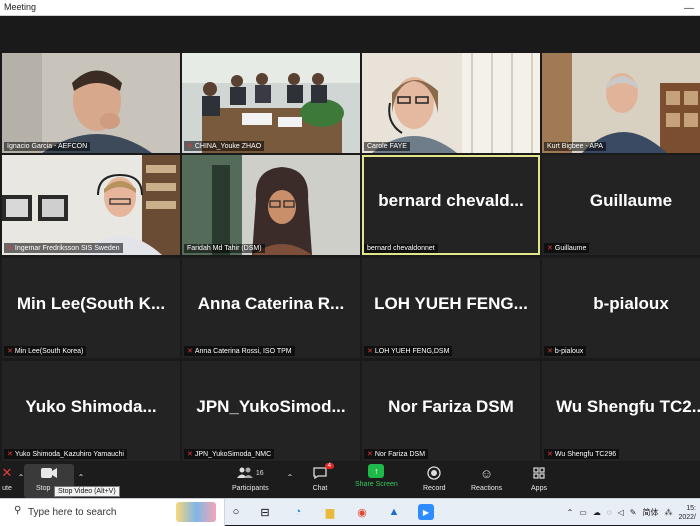 Image resolution: width=700 pixels, height=526 pixels. What do you see at coordinates (87, 491) in the screenshot?
I see `stop-video-tooltip: Stop Video (Alt+V)` at bounding box center [87, 491].